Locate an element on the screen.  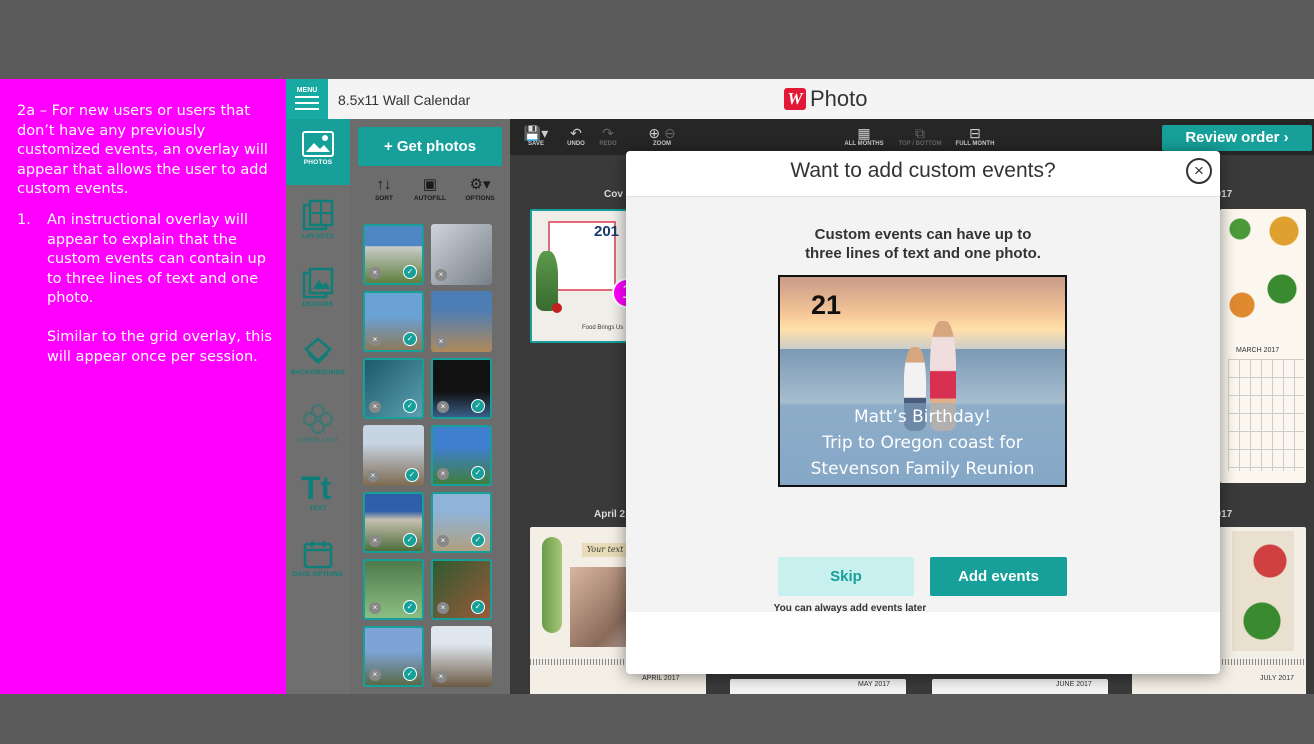
layouts-icon is located at coordinates (318, 215).